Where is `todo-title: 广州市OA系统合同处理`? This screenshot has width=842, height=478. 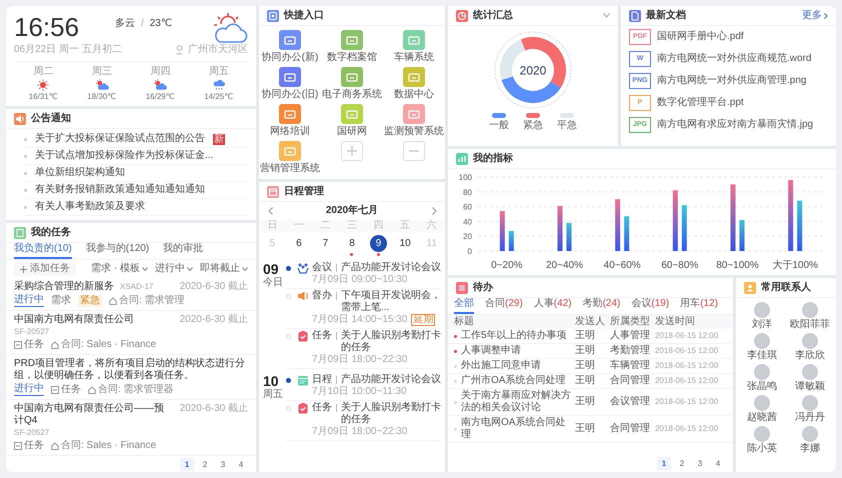 todo-title: 广州市OA系统合同处理 is located at coordinates (513, 381).